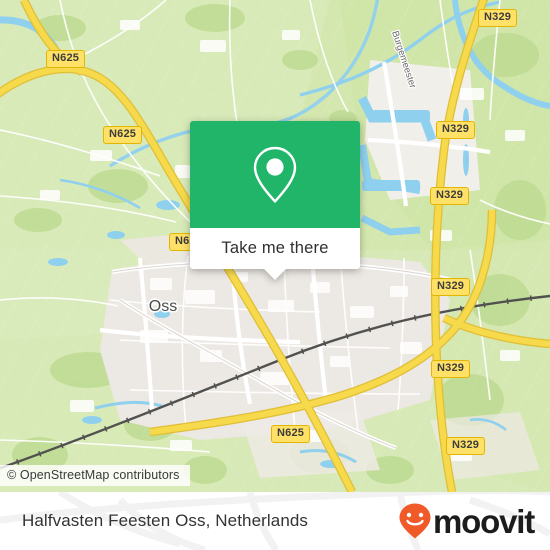  I want to click on take-me-there-callout: Take me there, so click(275, 200).